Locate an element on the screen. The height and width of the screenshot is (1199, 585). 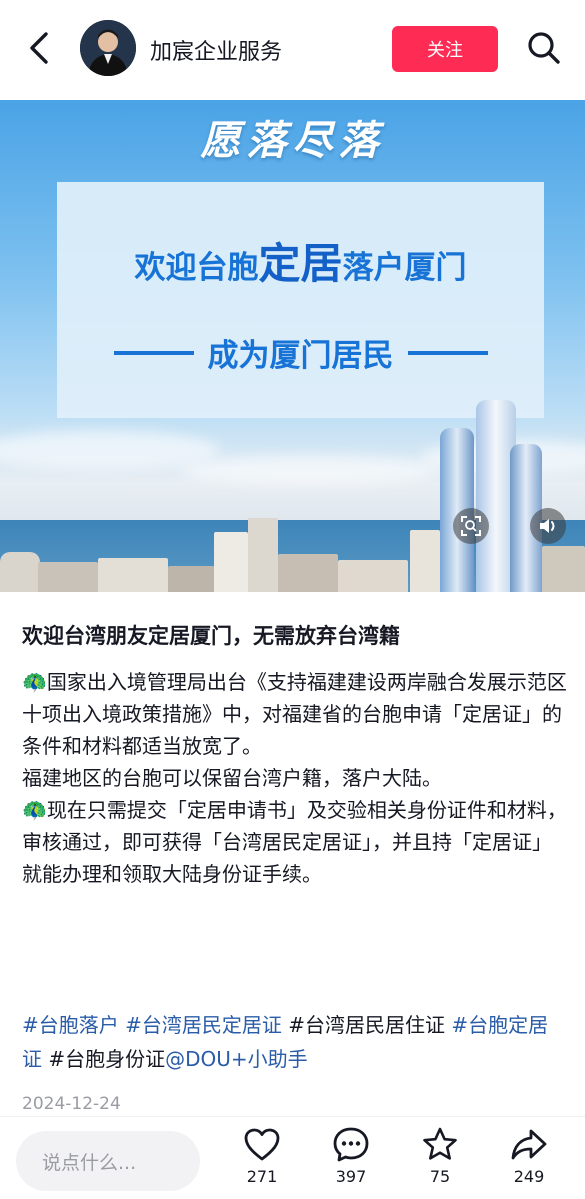
search-icon is located at coordinates (544, 48).